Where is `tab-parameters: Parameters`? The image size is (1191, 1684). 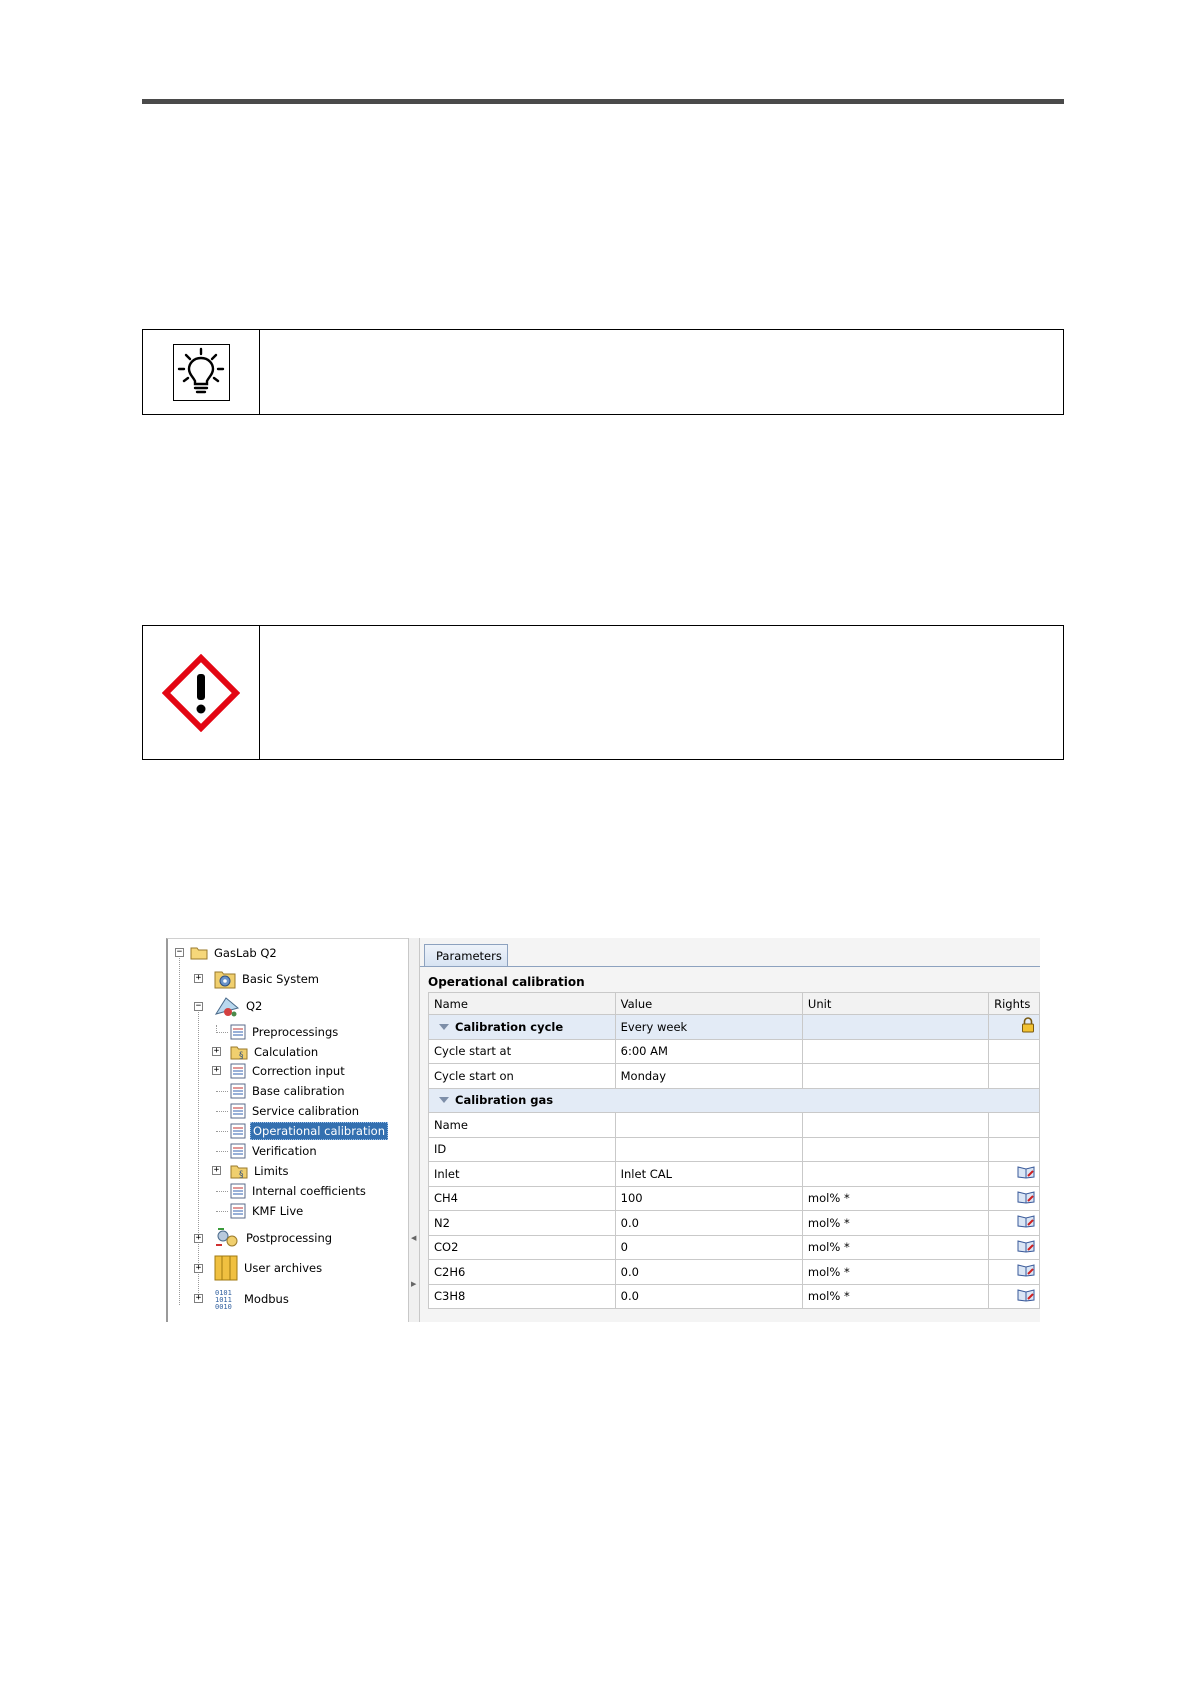
tab-parameters: Parameters is located at coordinates (466, 955).